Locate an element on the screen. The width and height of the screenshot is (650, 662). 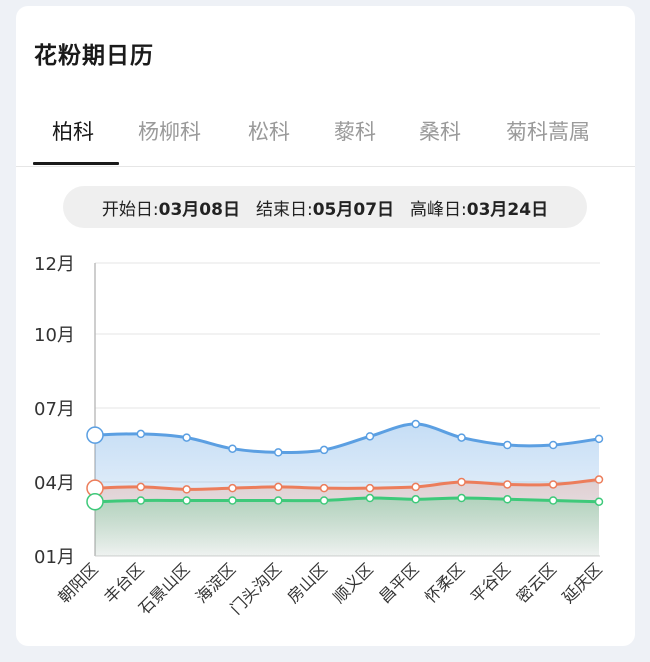
x-tick-label: 门头沟区 is located at coordinates (255, 588).